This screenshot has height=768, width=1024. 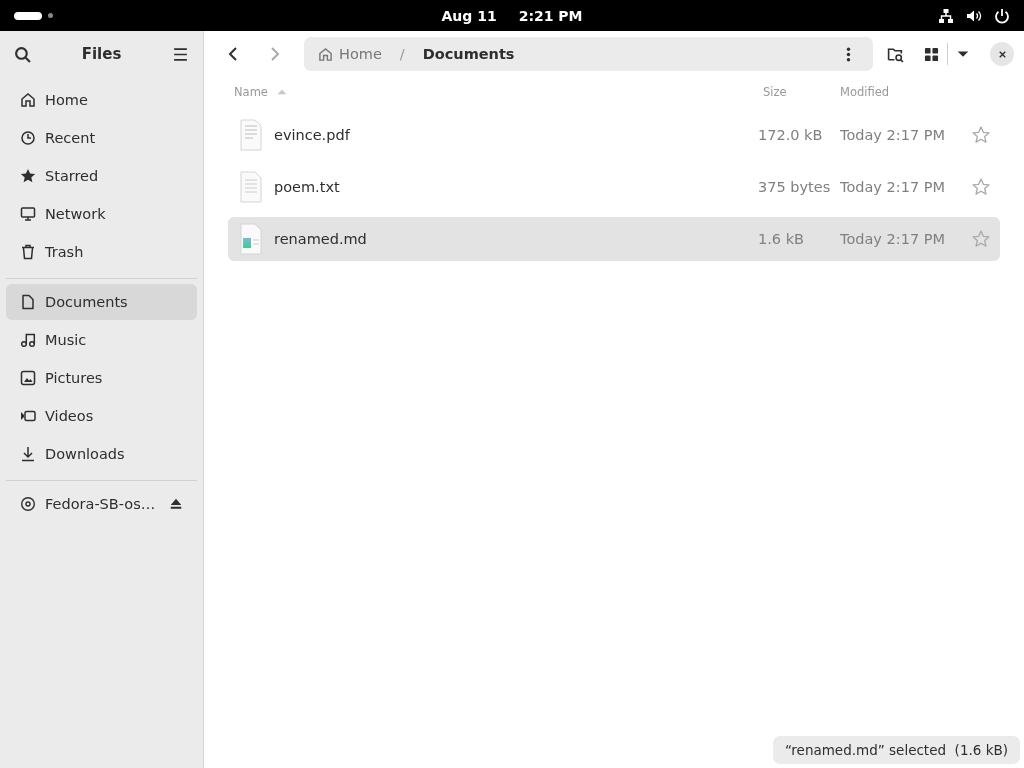 I want to click on star-icon, so click(x=28, y=176).